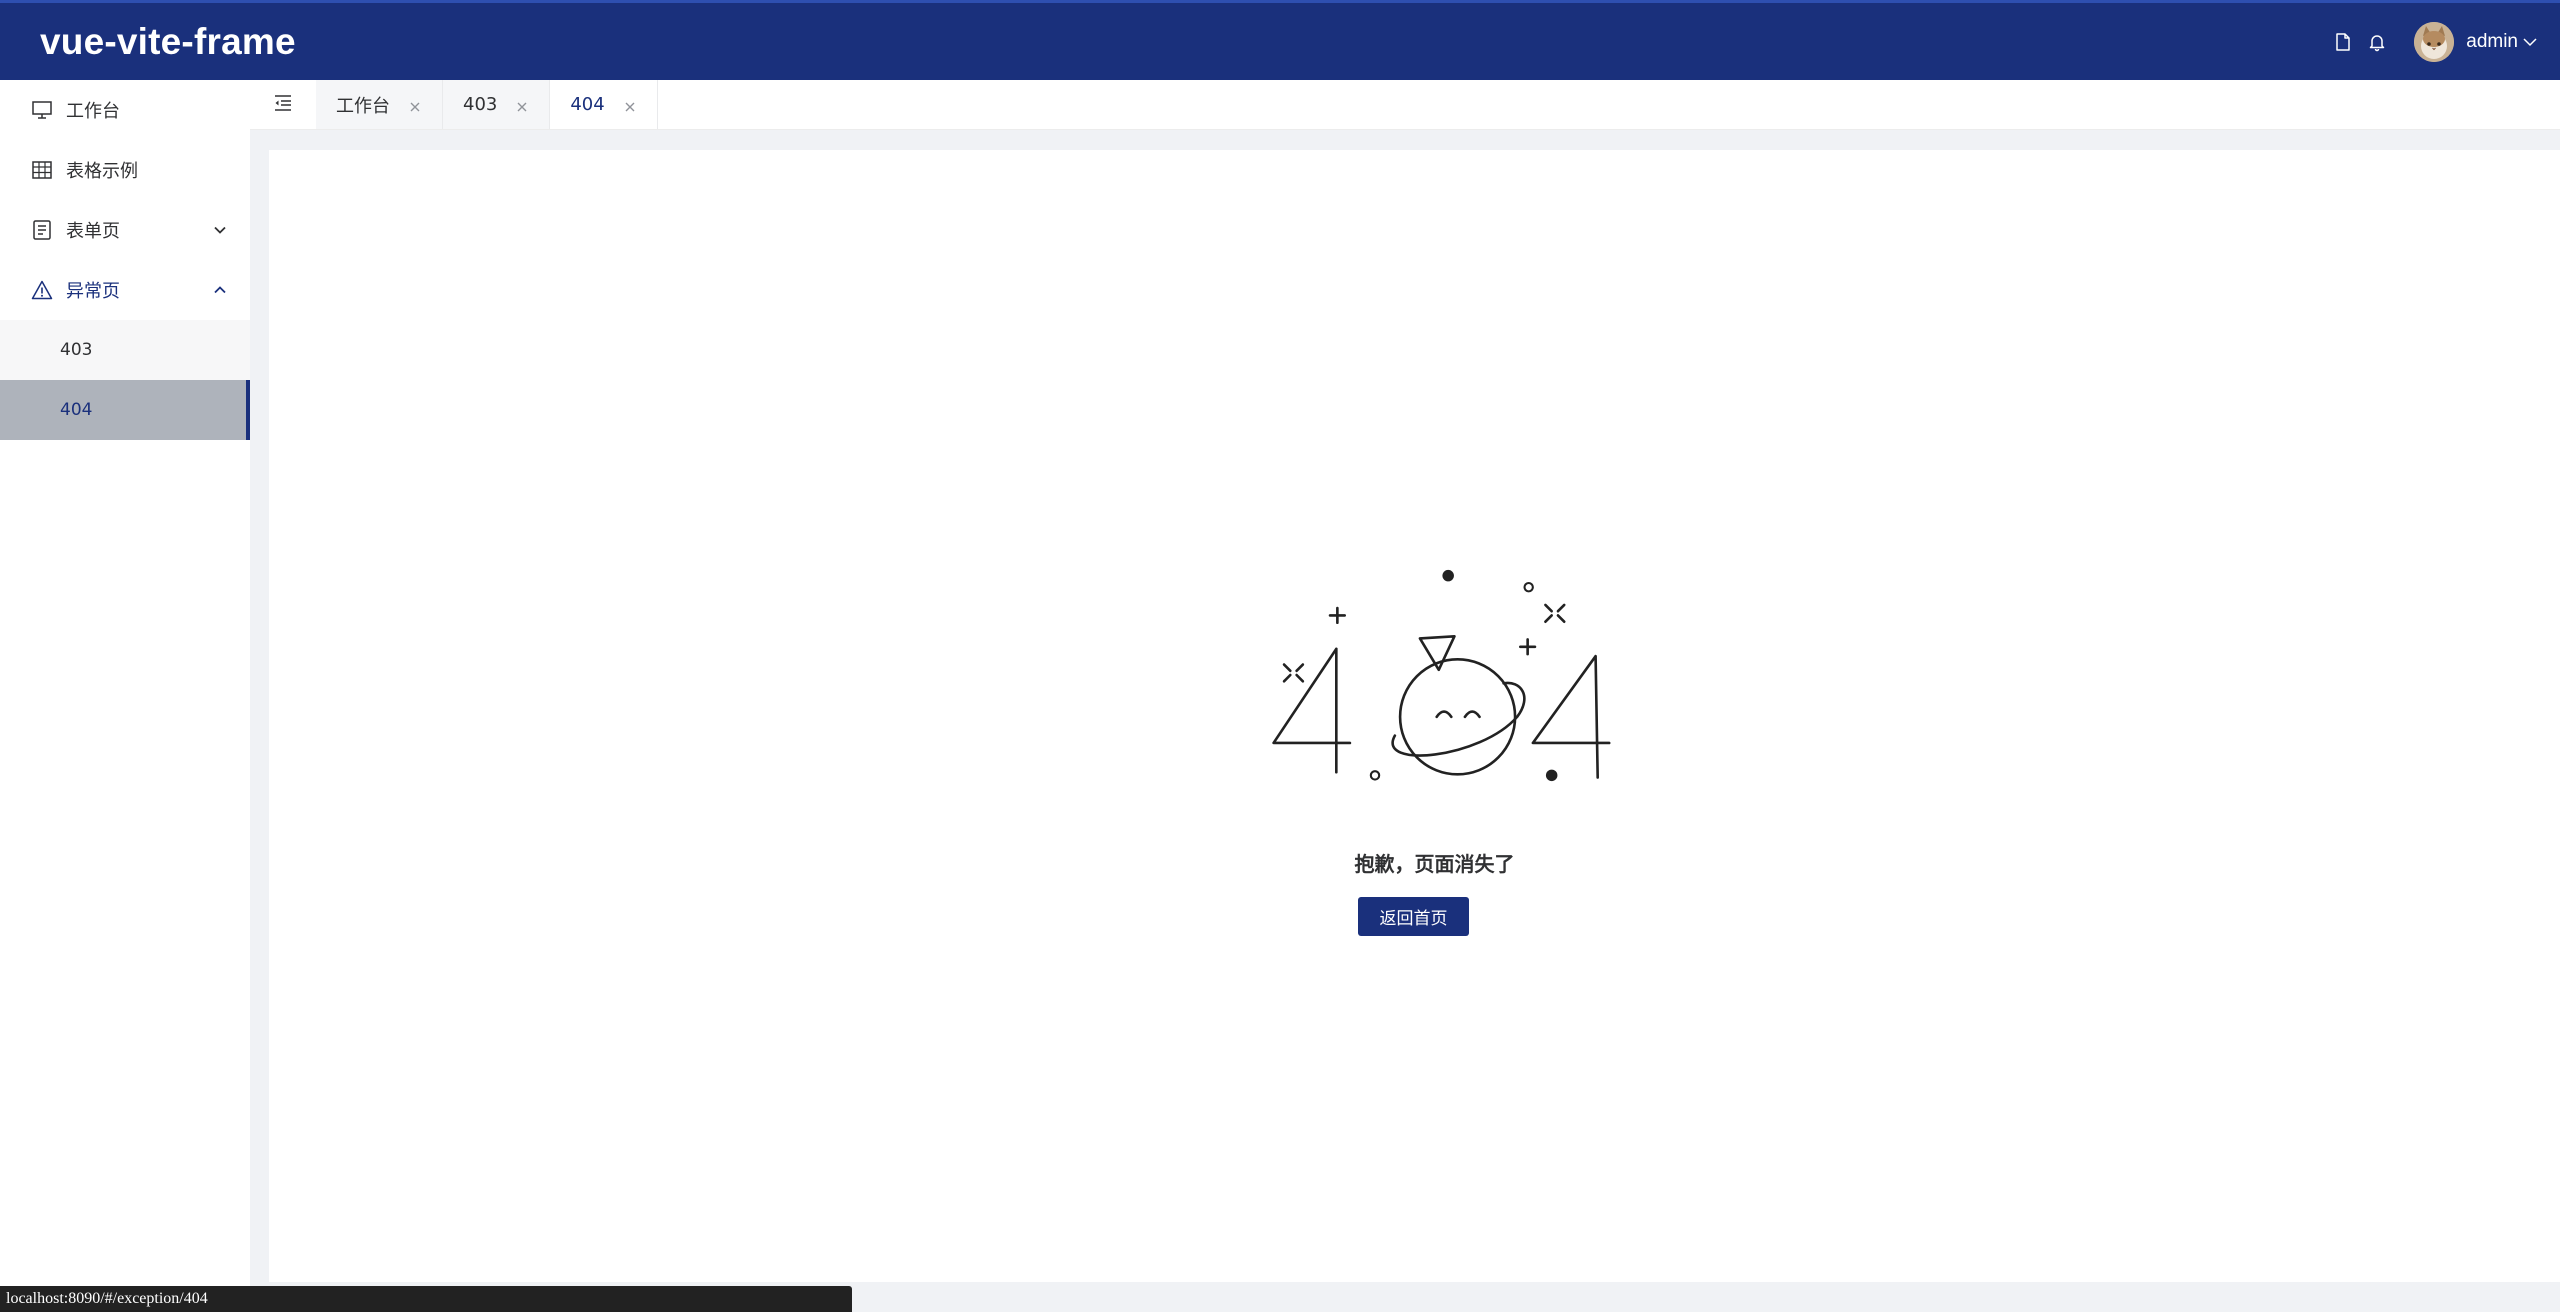  Describe the element at coordinates (2377, 42) in the screenshot. I see `bell-icon` at that location.